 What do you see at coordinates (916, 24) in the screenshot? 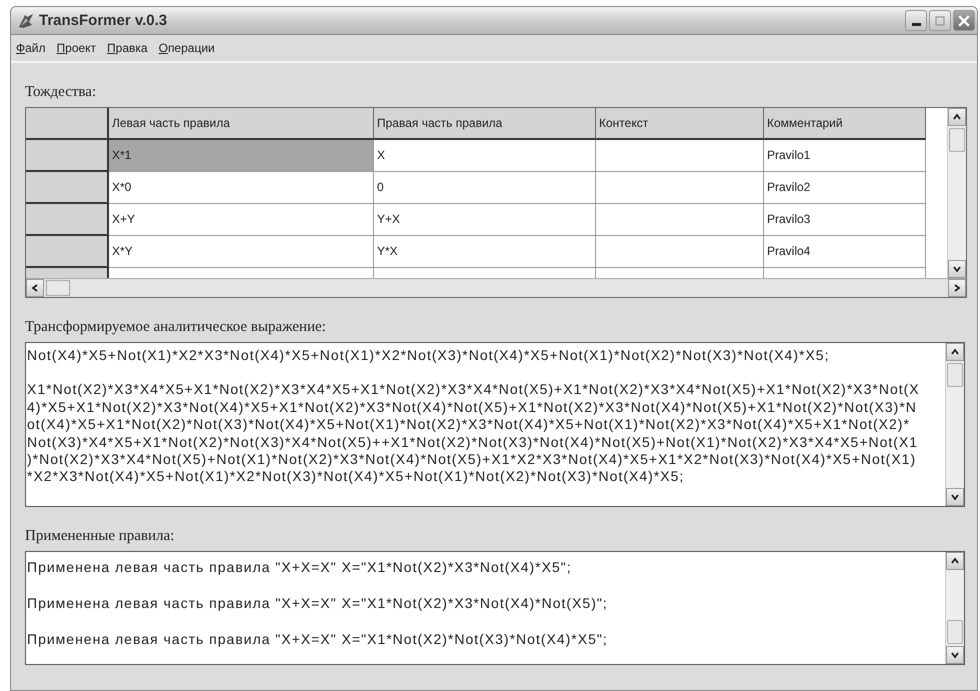
I see `minimize-icon` at bounding box center [916, 24].